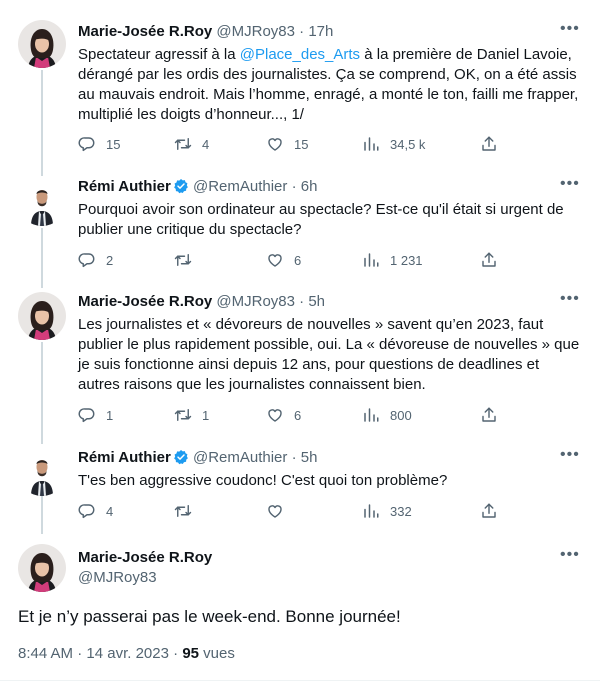 Image resolution: width=600 pixels, height=683 pixels. What do you see at coordinates (320, 31) in the screenshot?
I see `tweet-time: 17h` at bounding box center [320, 31].